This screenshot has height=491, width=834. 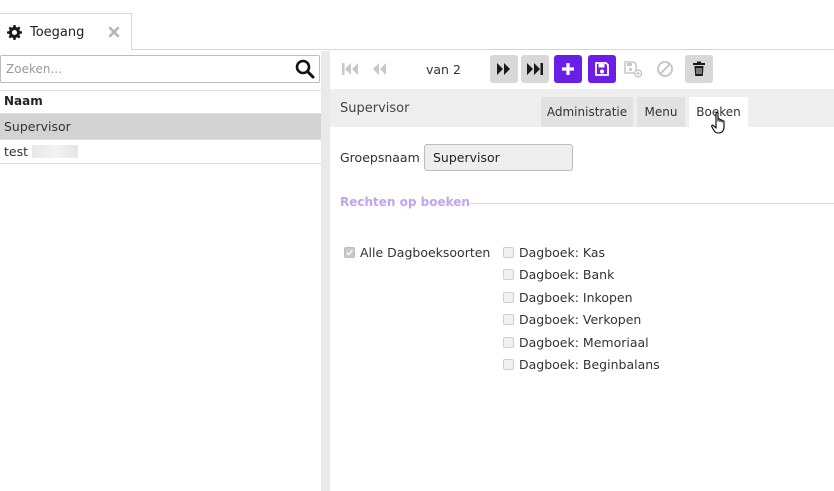 I want to click on save-as-button, so click(x=633, y=69).